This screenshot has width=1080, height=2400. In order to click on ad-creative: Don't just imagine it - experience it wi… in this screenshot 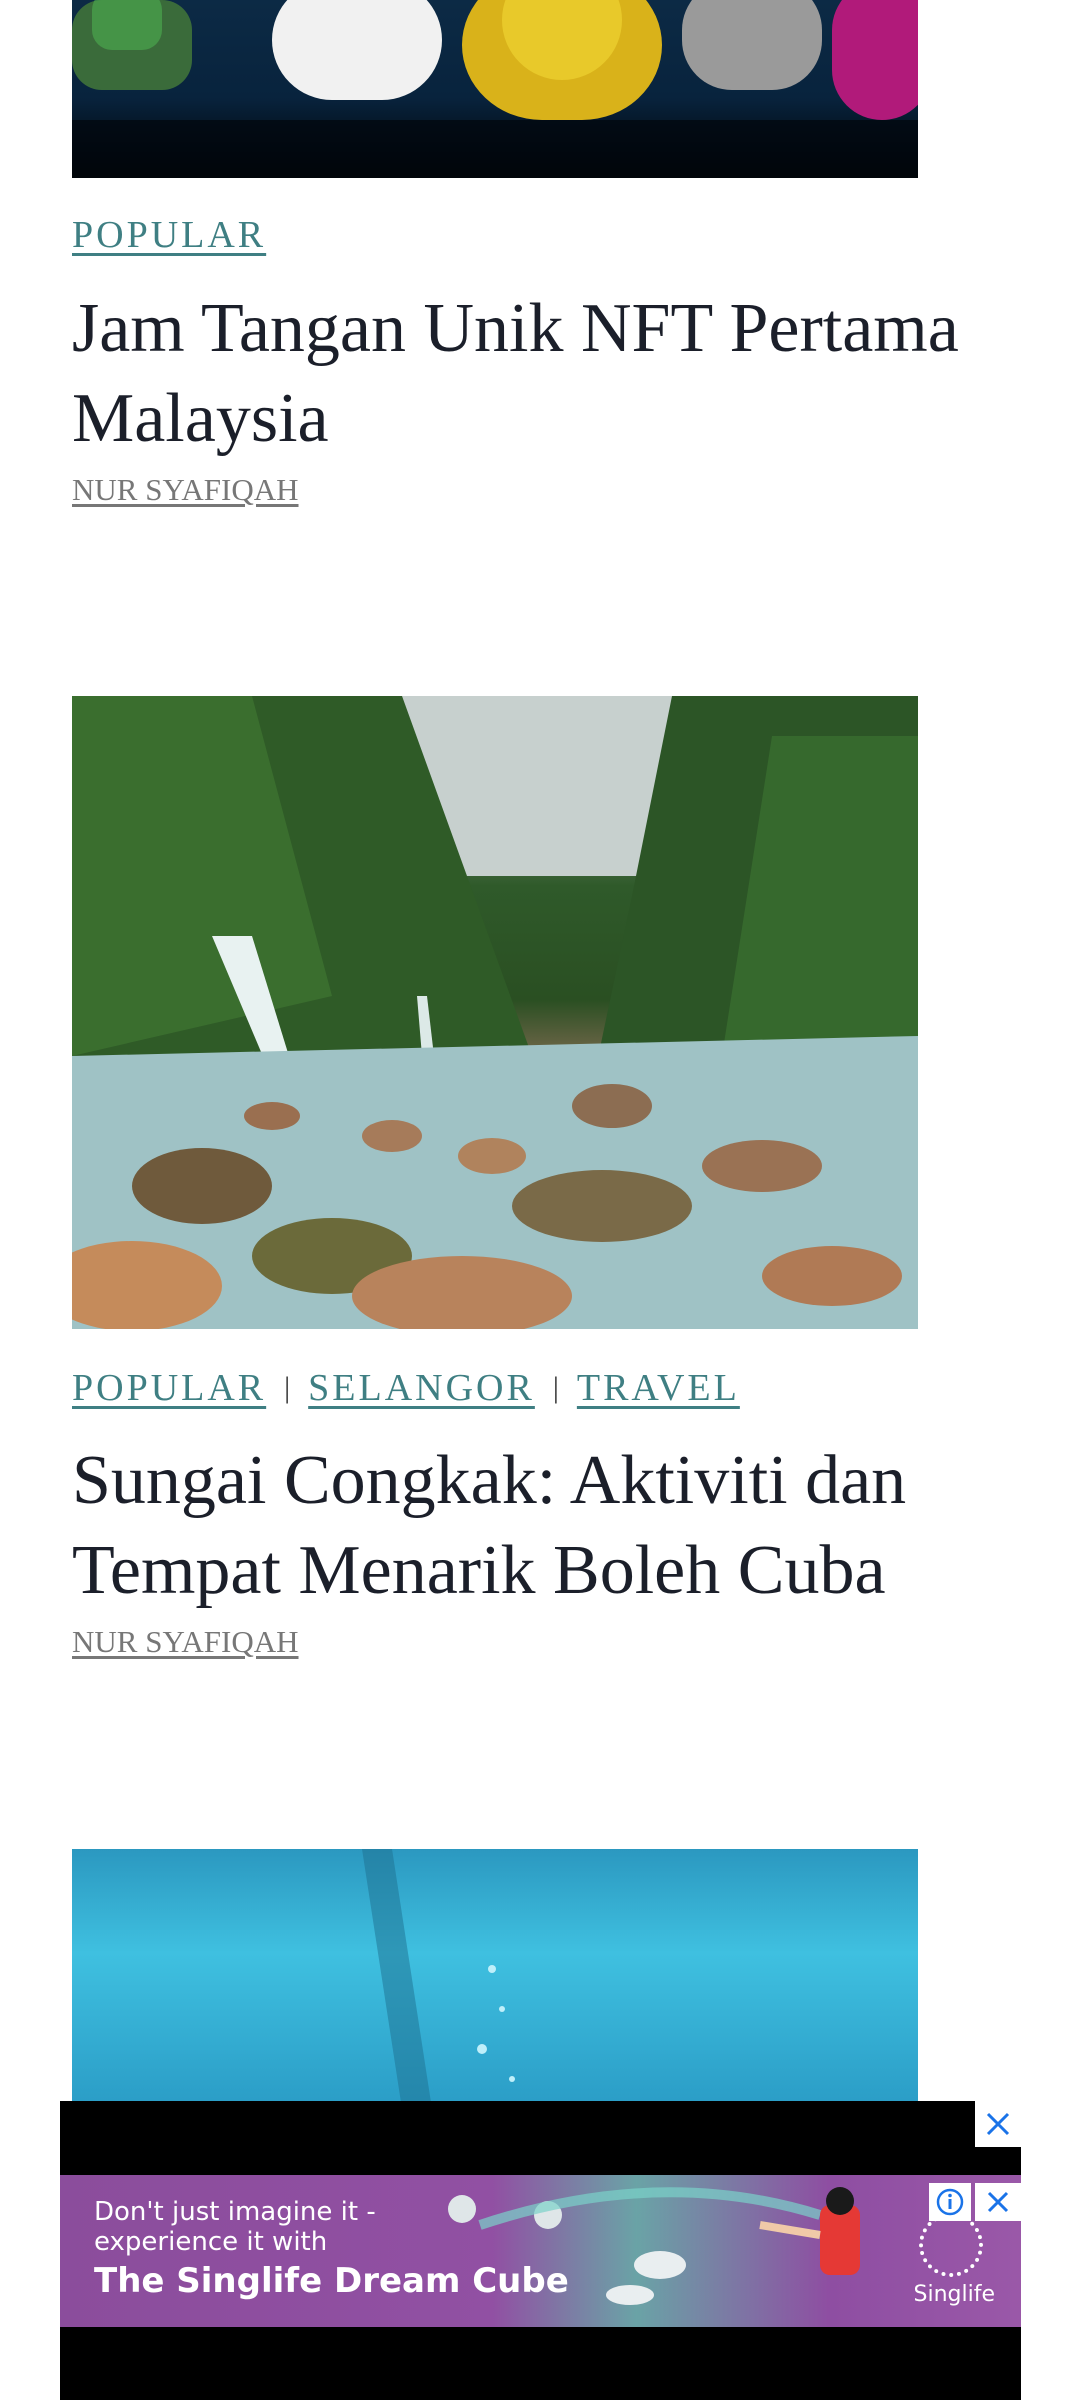, I will do `click(540, 2251)`.